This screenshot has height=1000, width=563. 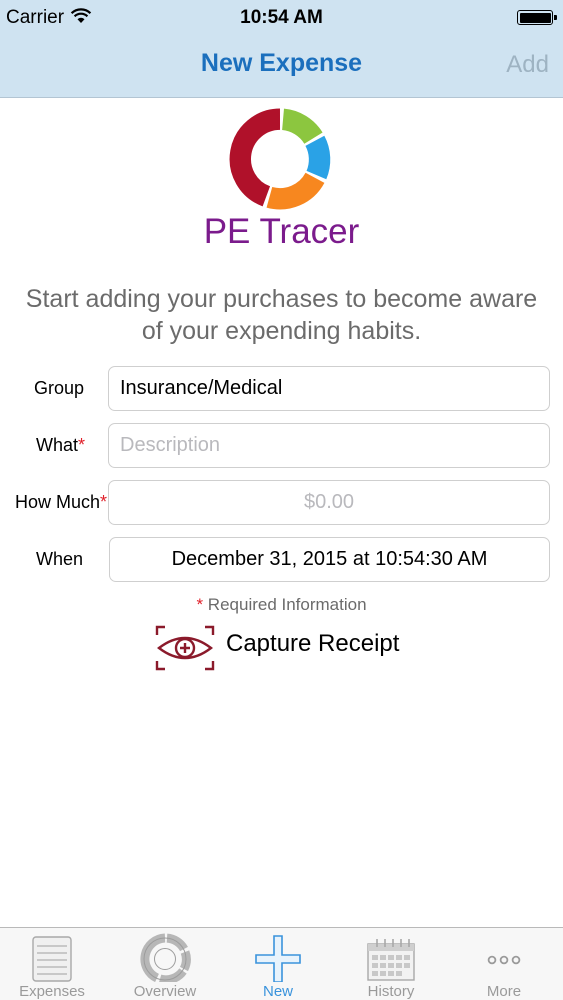 I want to click on more-dots-icon, so click(x=504, y=960).